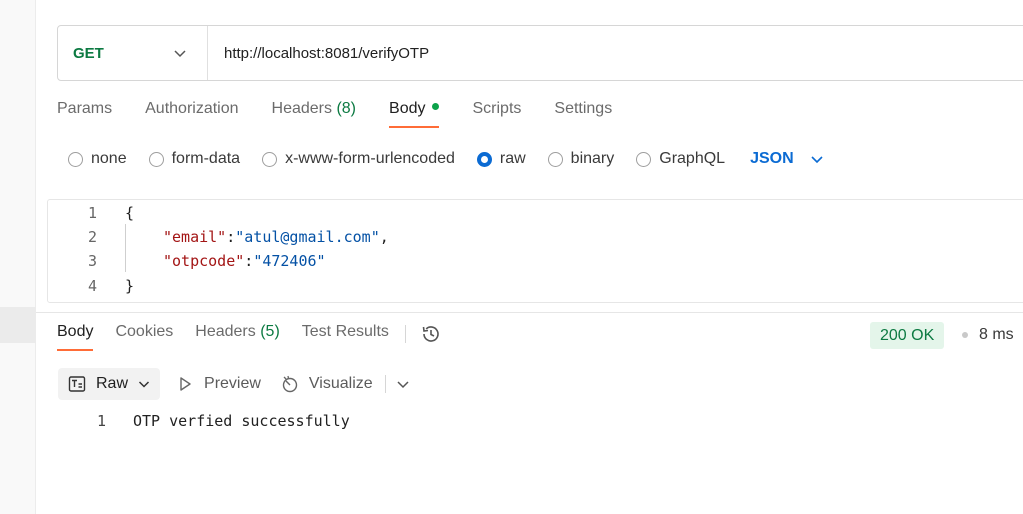 Image resolution: width=1023 pixels, height=514 pixels. What do you see at coordinates (289, 261) in the screenshot?
I see `json-value-otpcode: "472406"` at bounding box center [289, 261].